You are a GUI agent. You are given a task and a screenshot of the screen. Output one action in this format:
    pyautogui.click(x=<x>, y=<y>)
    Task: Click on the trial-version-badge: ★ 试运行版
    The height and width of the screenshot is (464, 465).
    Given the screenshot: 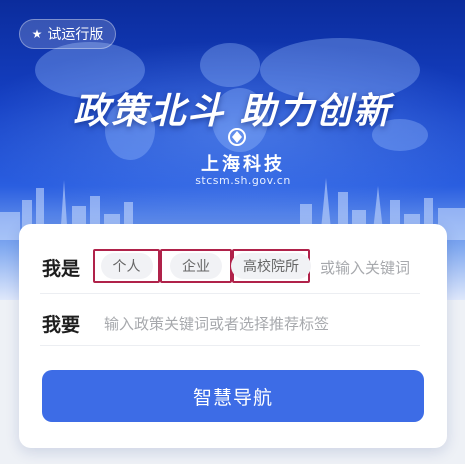 What is the action you would take?
    pyautogui.click(x=67, y=34)
    